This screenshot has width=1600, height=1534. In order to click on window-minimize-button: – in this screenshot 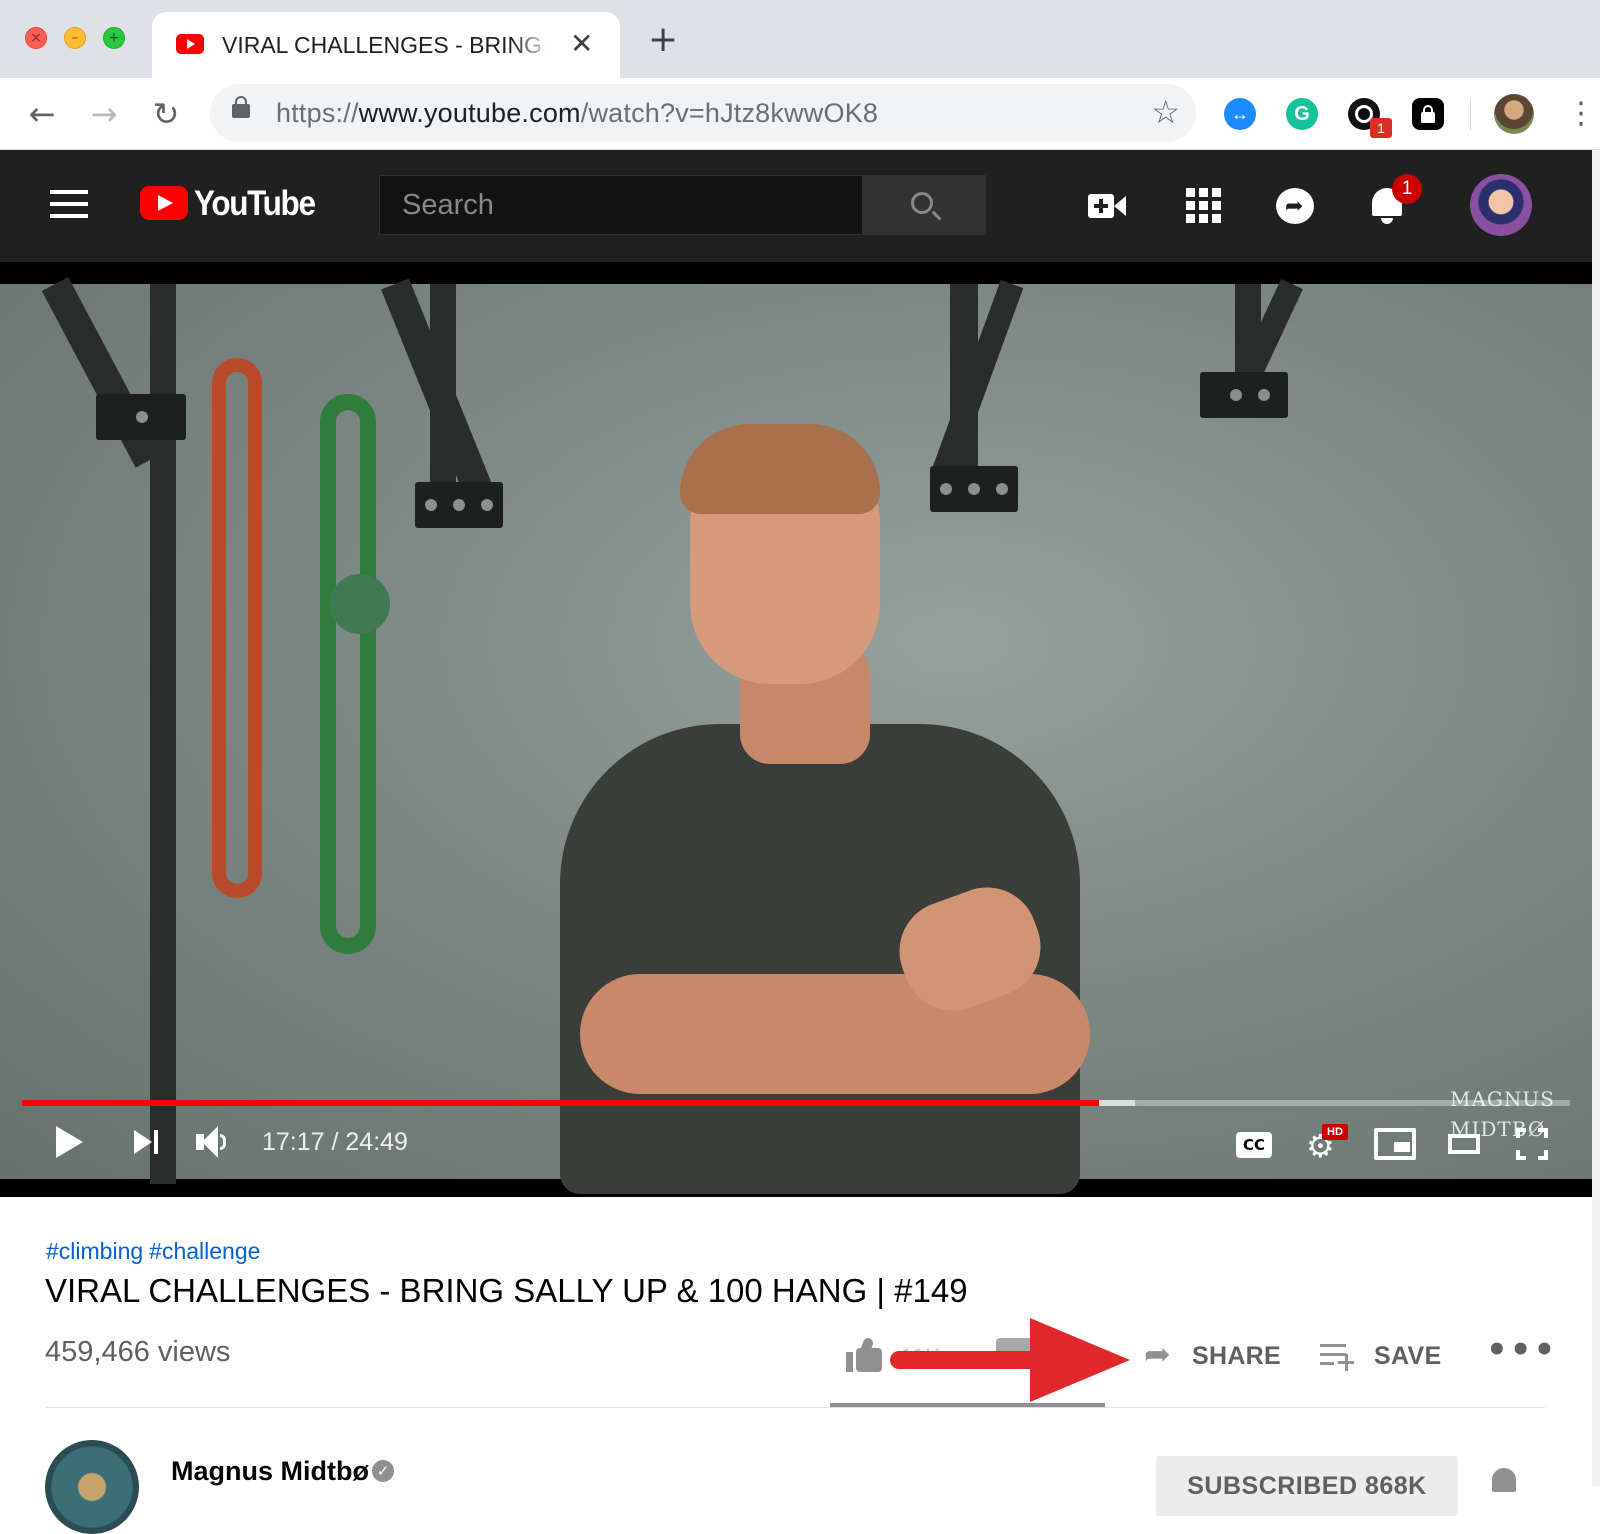, I will do `click(75, 38)`.